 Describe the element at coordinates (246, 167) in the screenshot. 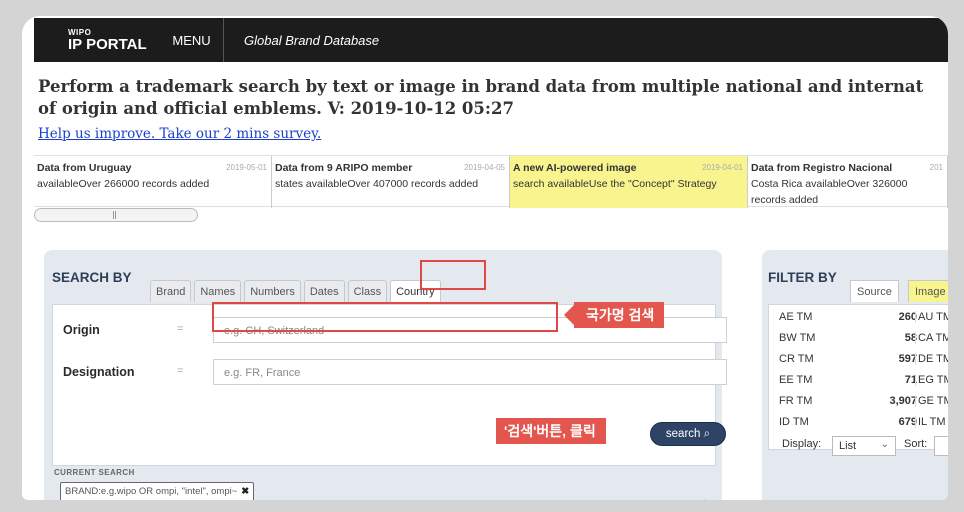

I see `news-date: 2019-05-01` at that location.